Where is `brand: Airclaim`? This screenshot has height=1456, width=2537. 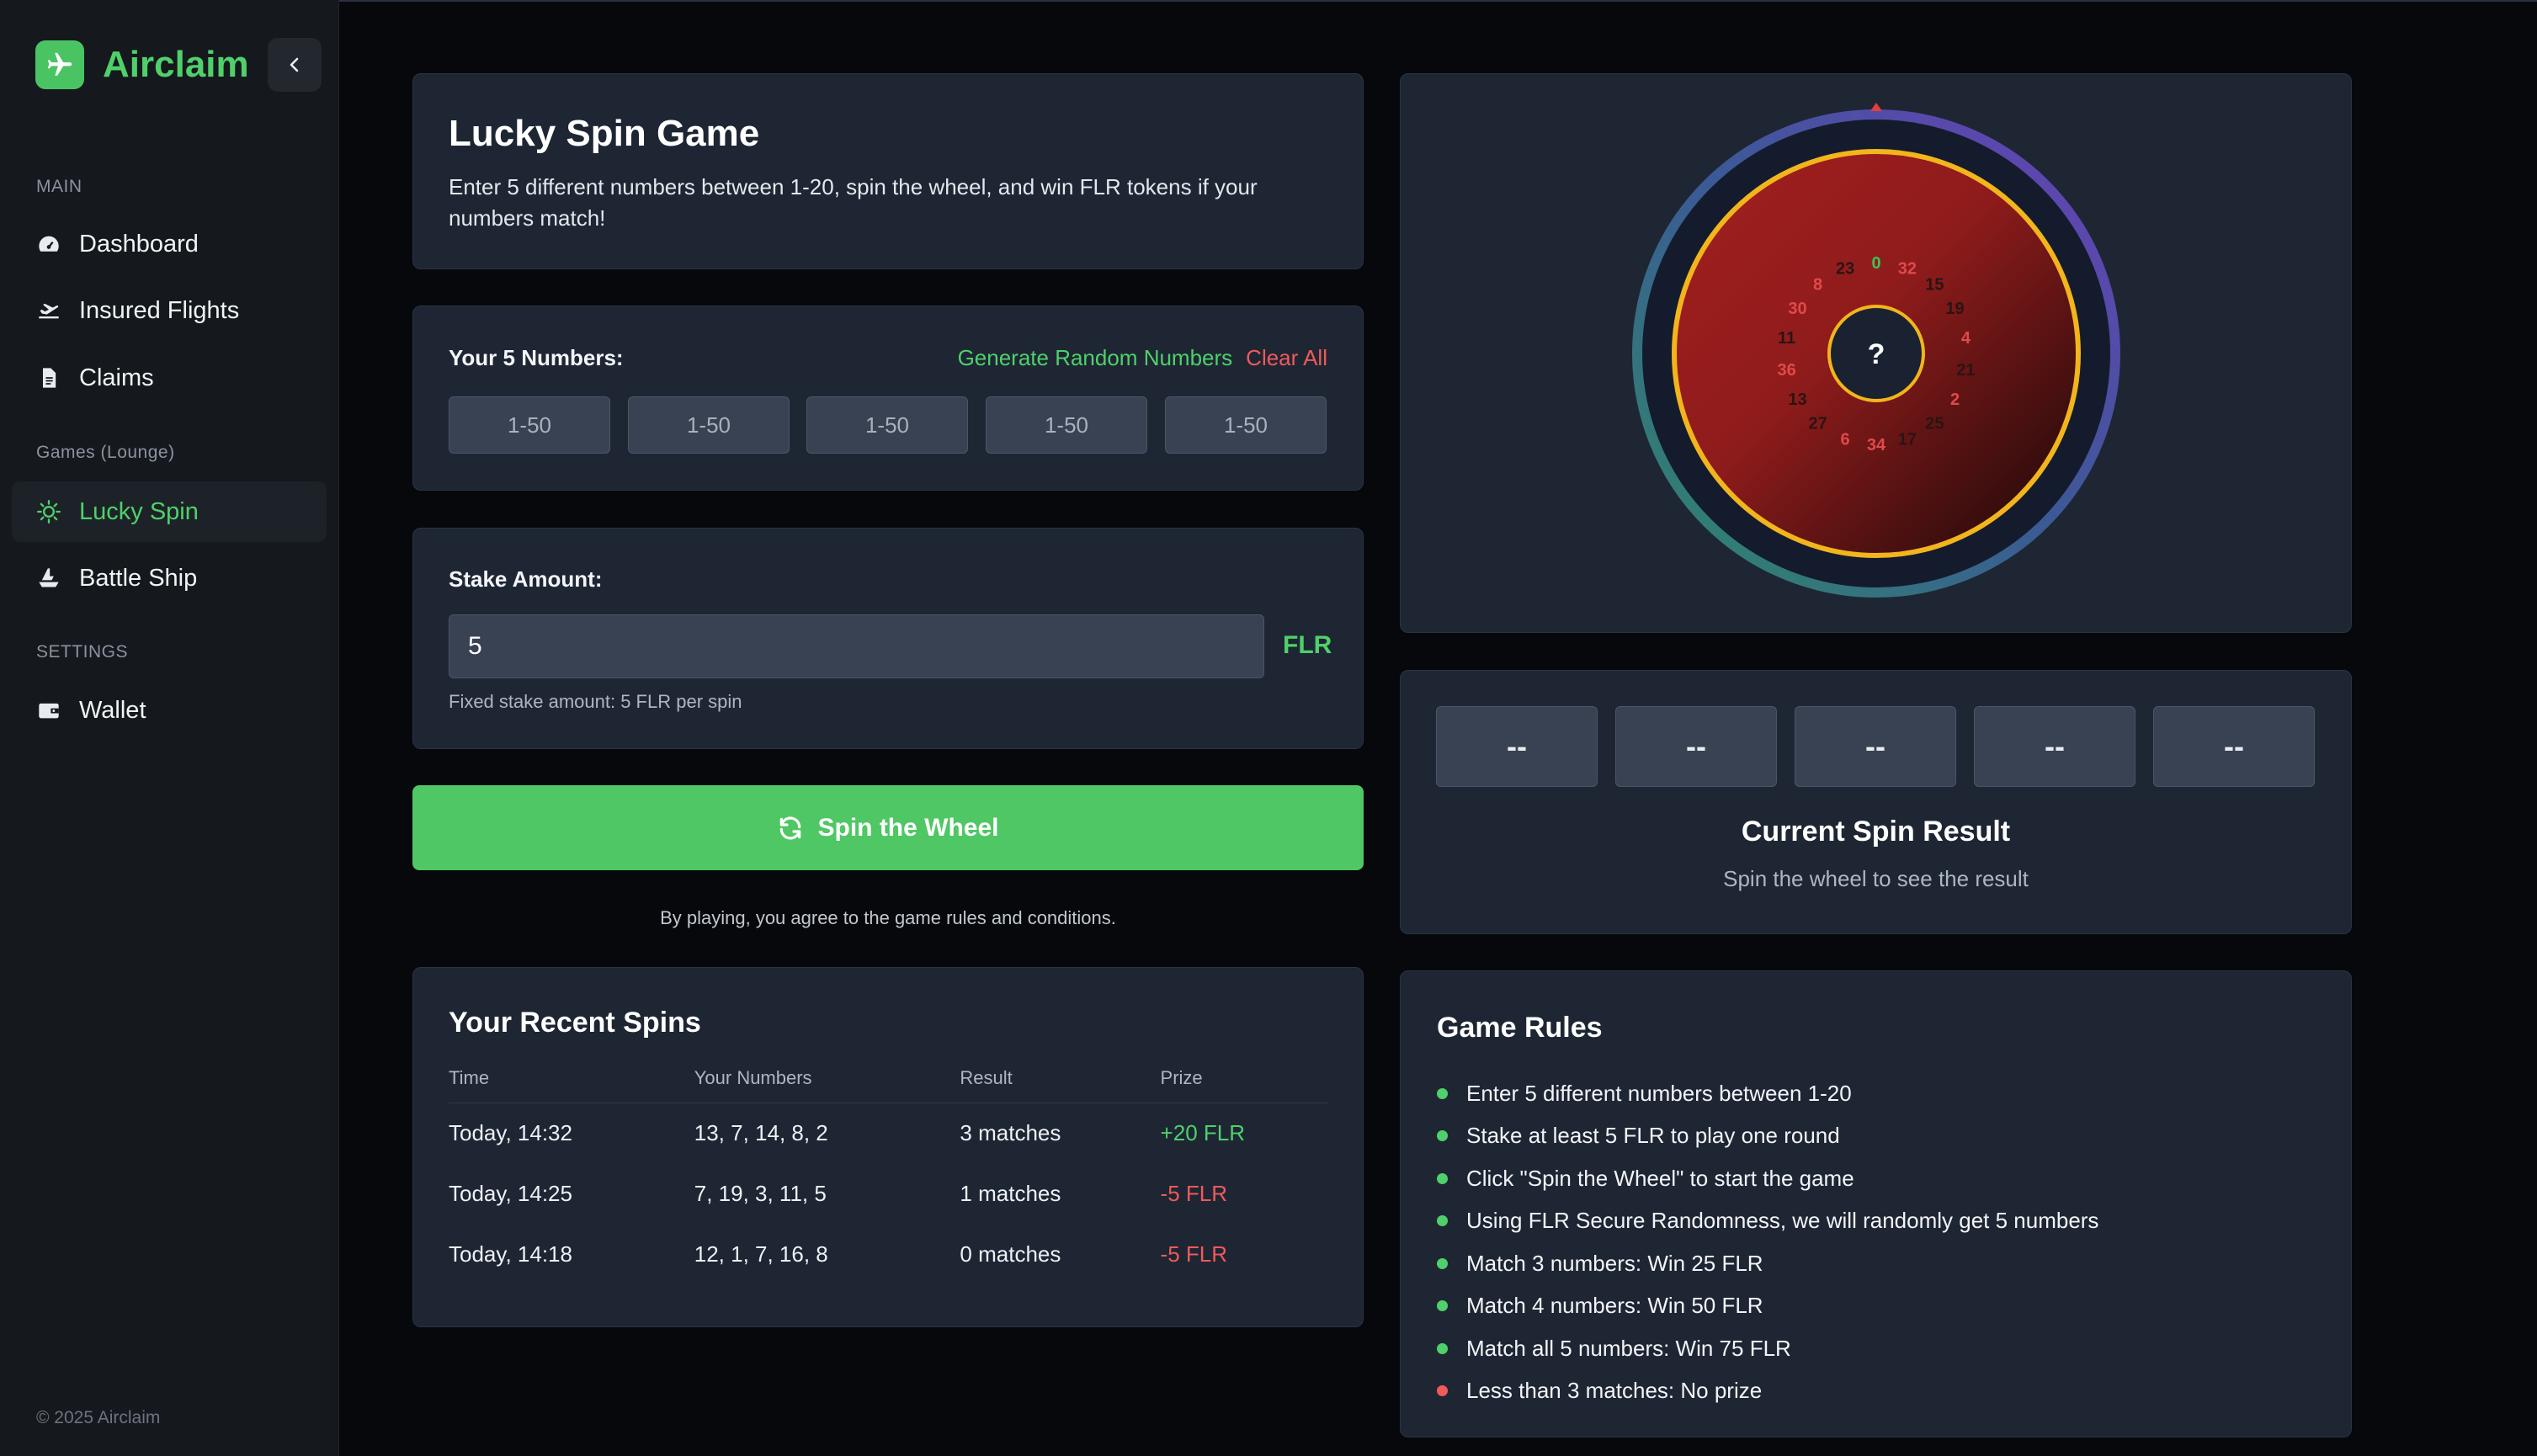
brand: Airclaim is located at coordinates (142, 64).